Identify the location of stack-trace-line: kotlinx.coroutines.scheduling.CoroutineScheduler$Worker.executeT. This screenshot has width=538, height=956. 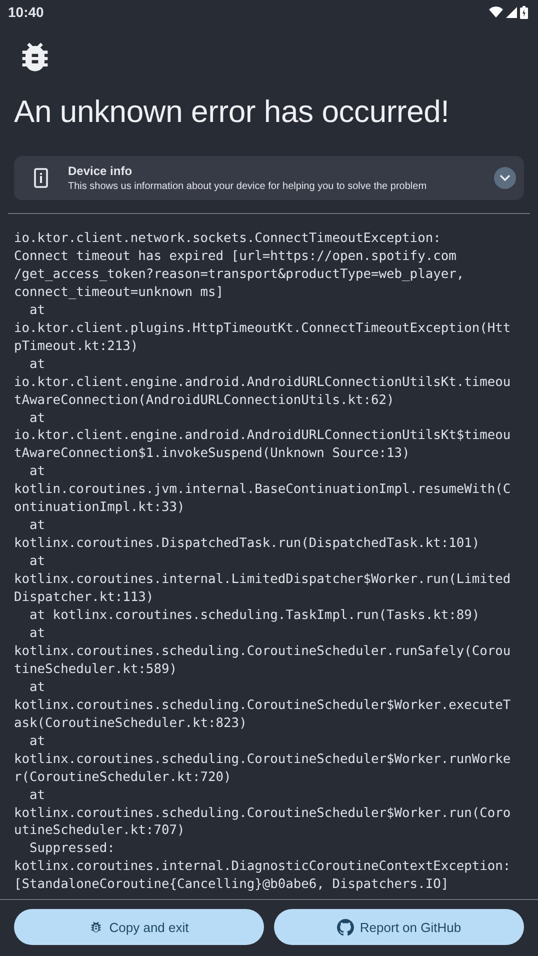
(262, 705).